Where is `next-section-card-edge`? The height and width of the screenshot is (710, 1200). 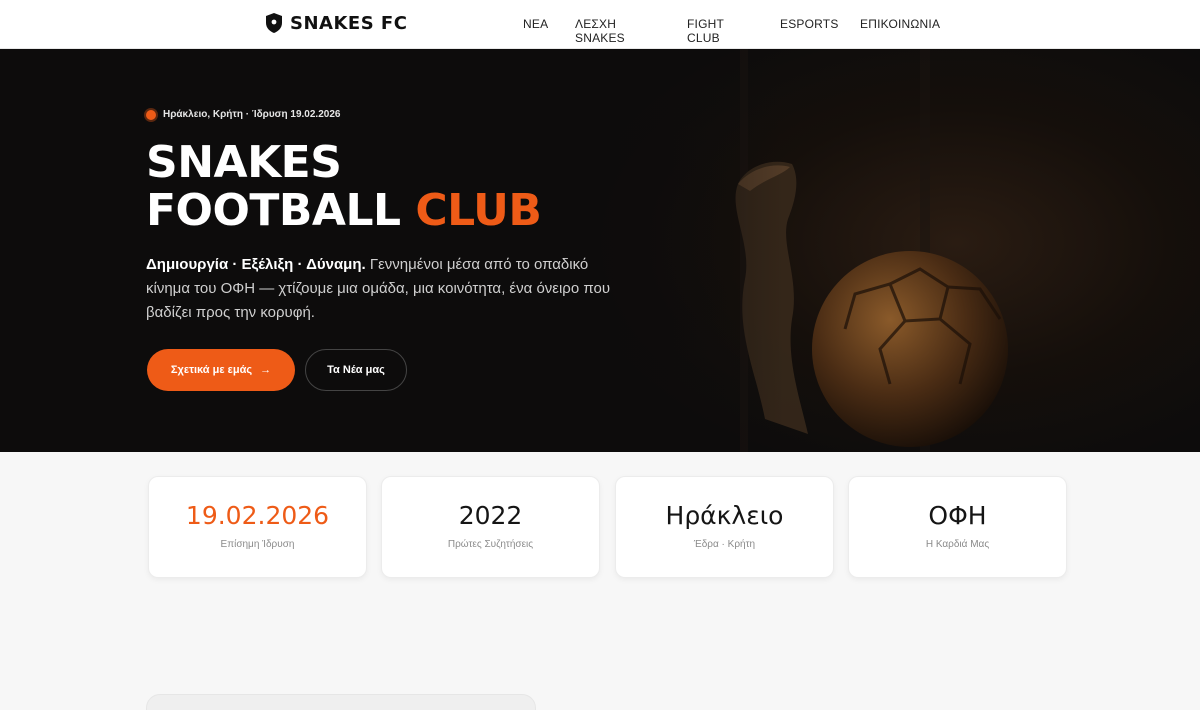 next-section-card-edge is located at coordinates (341, 702).